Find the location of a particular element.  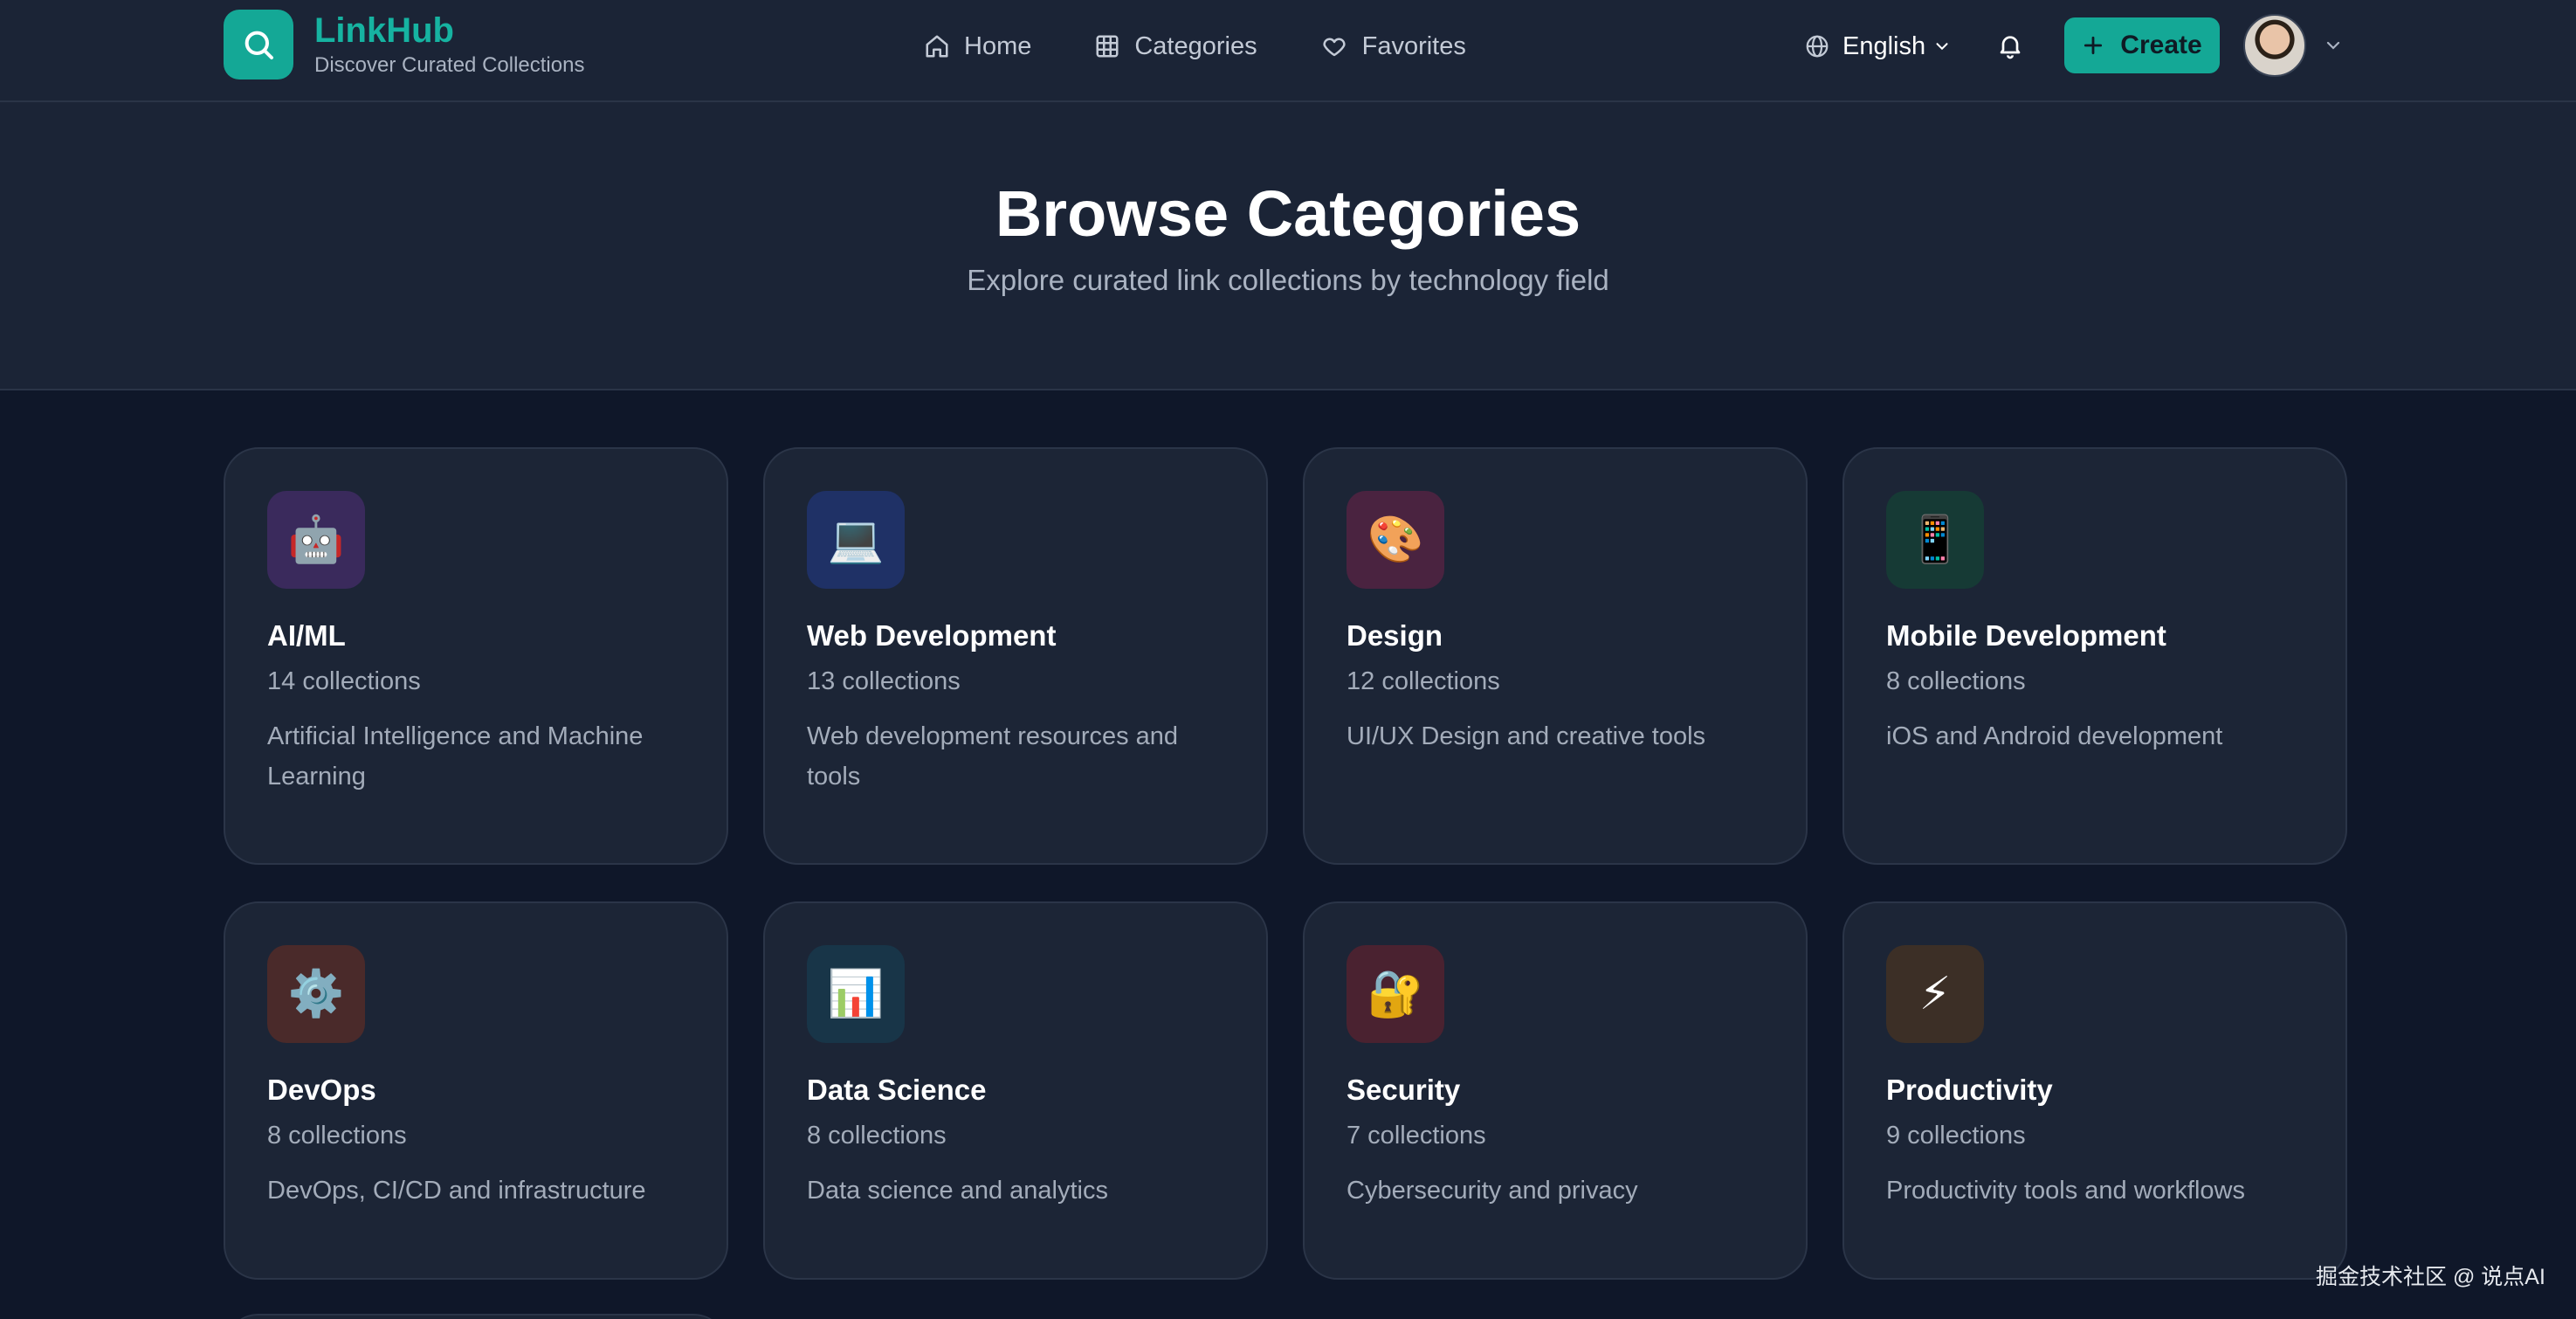

nav-categories: Categories is located at coordinates (1175, 46).